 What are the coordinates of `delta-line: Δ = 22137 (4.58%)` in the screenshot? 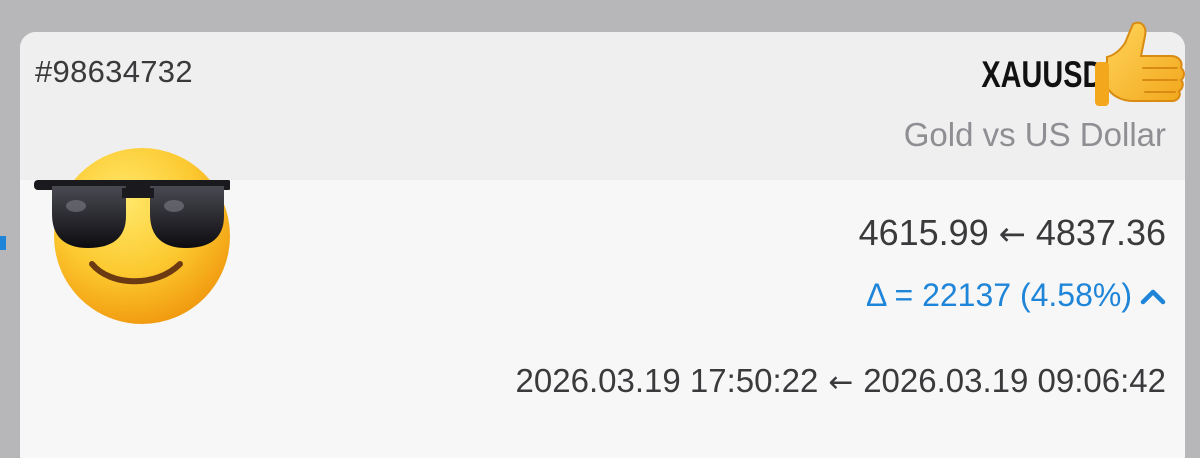 It's located at (1016, 295).